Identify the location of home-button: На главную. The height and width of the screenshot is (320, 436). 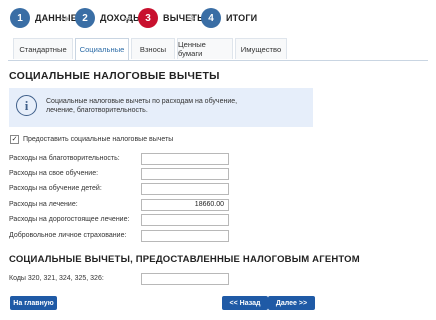
(33, 303).